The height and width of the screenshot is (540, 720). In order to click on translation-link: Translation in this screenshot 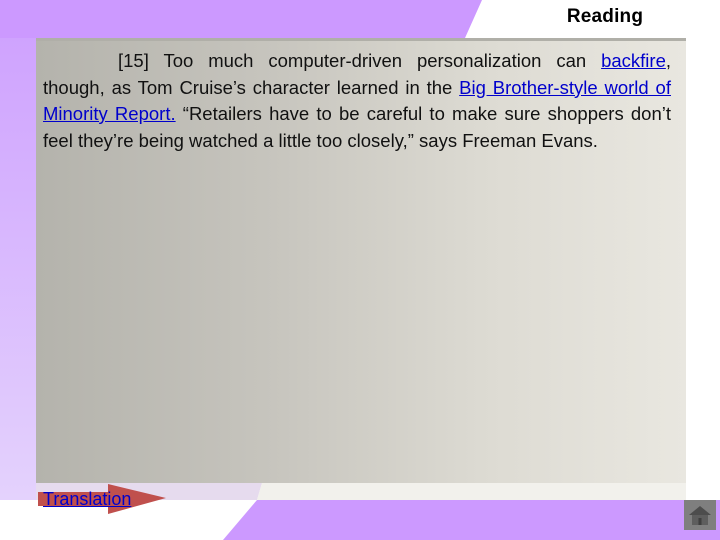, I will do `click(87, 499)`.